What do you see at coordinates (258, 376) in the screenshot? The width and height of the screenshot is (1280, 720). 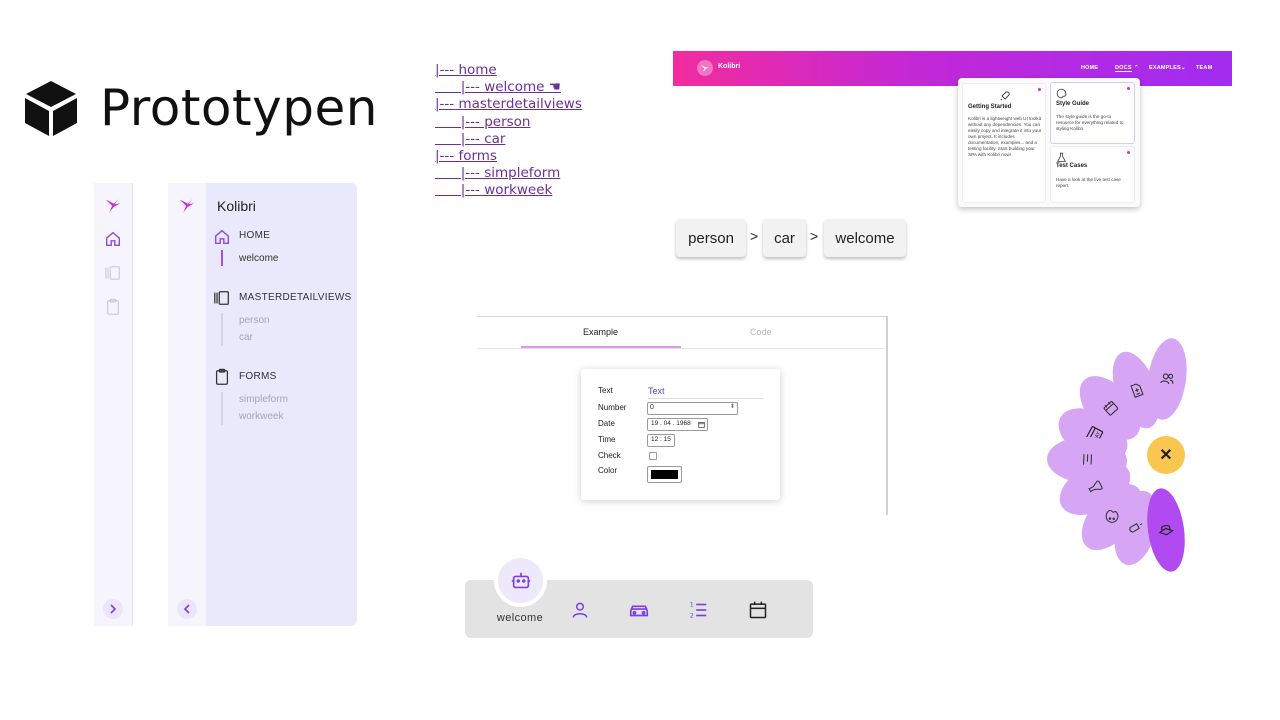 I see `sidebar-group-forms: FORMS` at bounding box center [258, 376].